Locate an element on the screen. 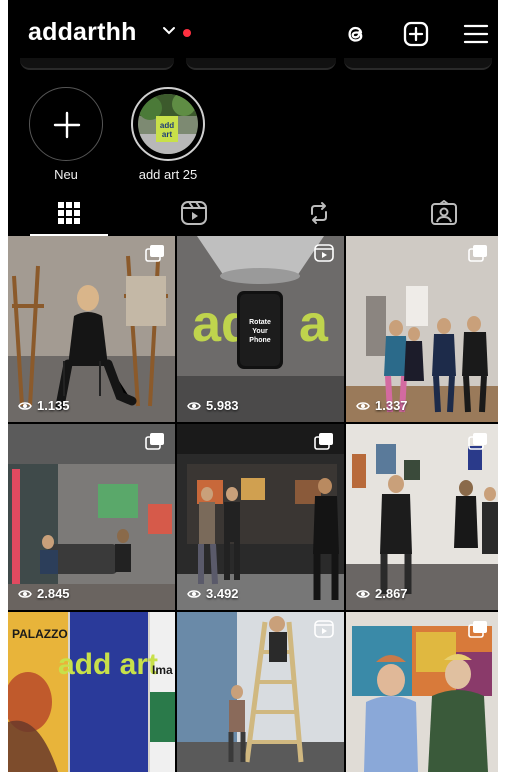  highlight-label: add art 25 is located at coordinates (168, 174).